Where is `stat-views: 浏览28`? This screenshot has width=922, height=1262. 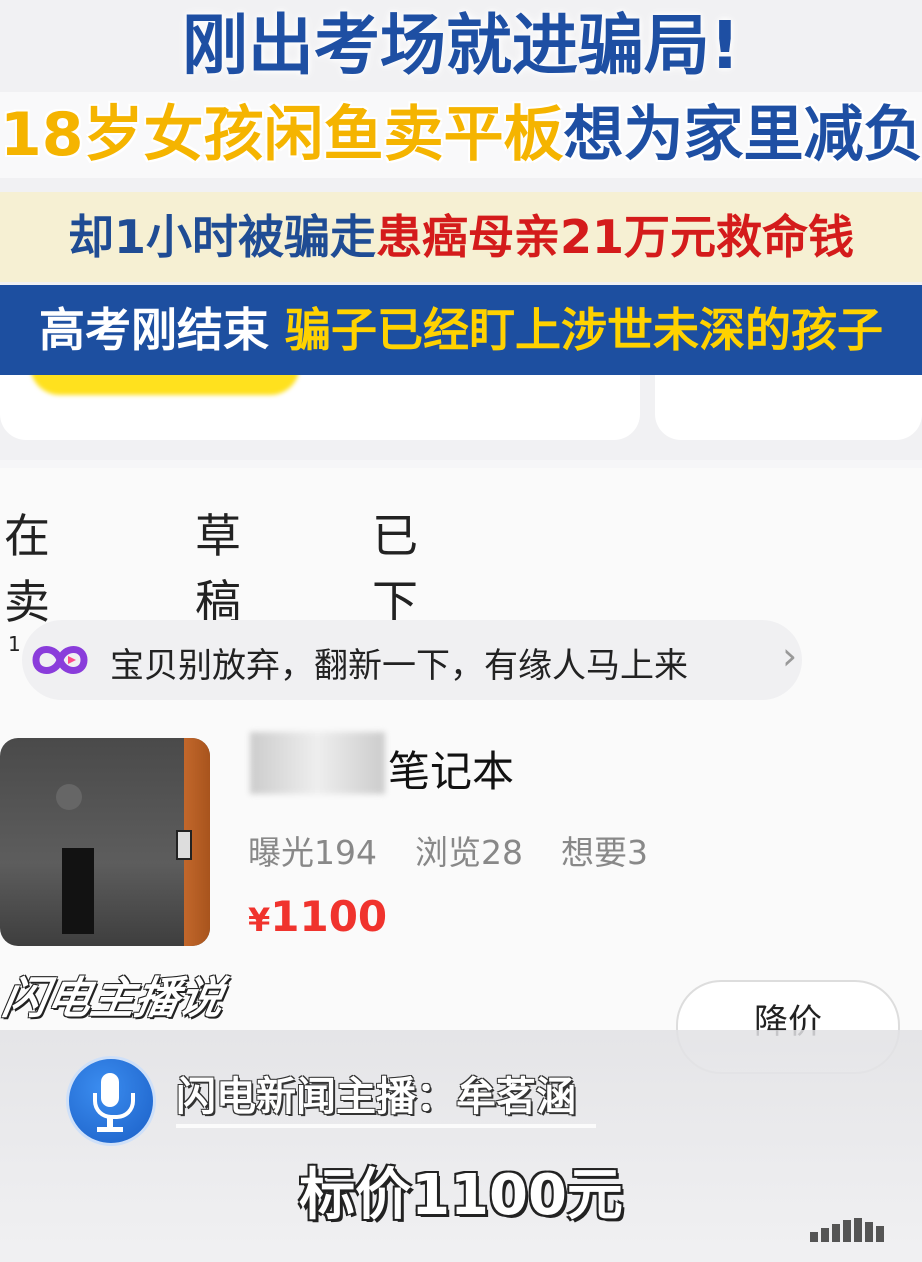
stat-views: 浏览28 is located at coordinates (469, 852).